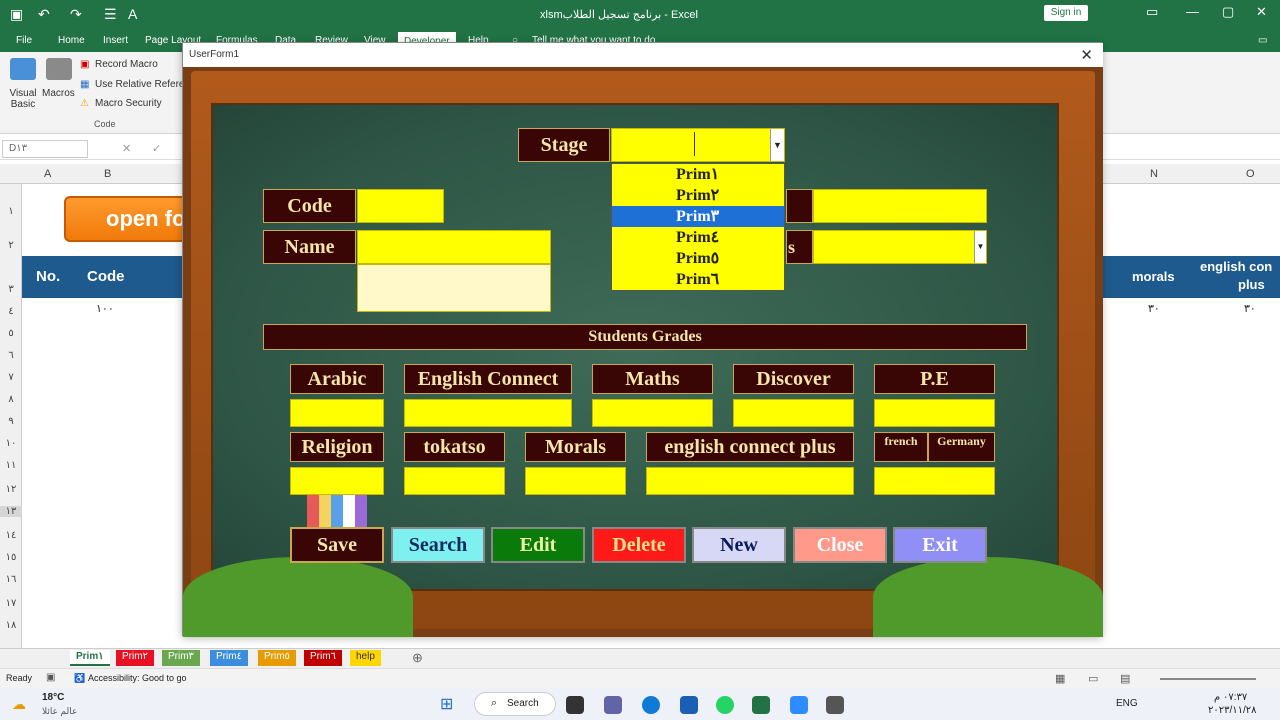  I want to click on grade-field-arabic, so click(337, 413).